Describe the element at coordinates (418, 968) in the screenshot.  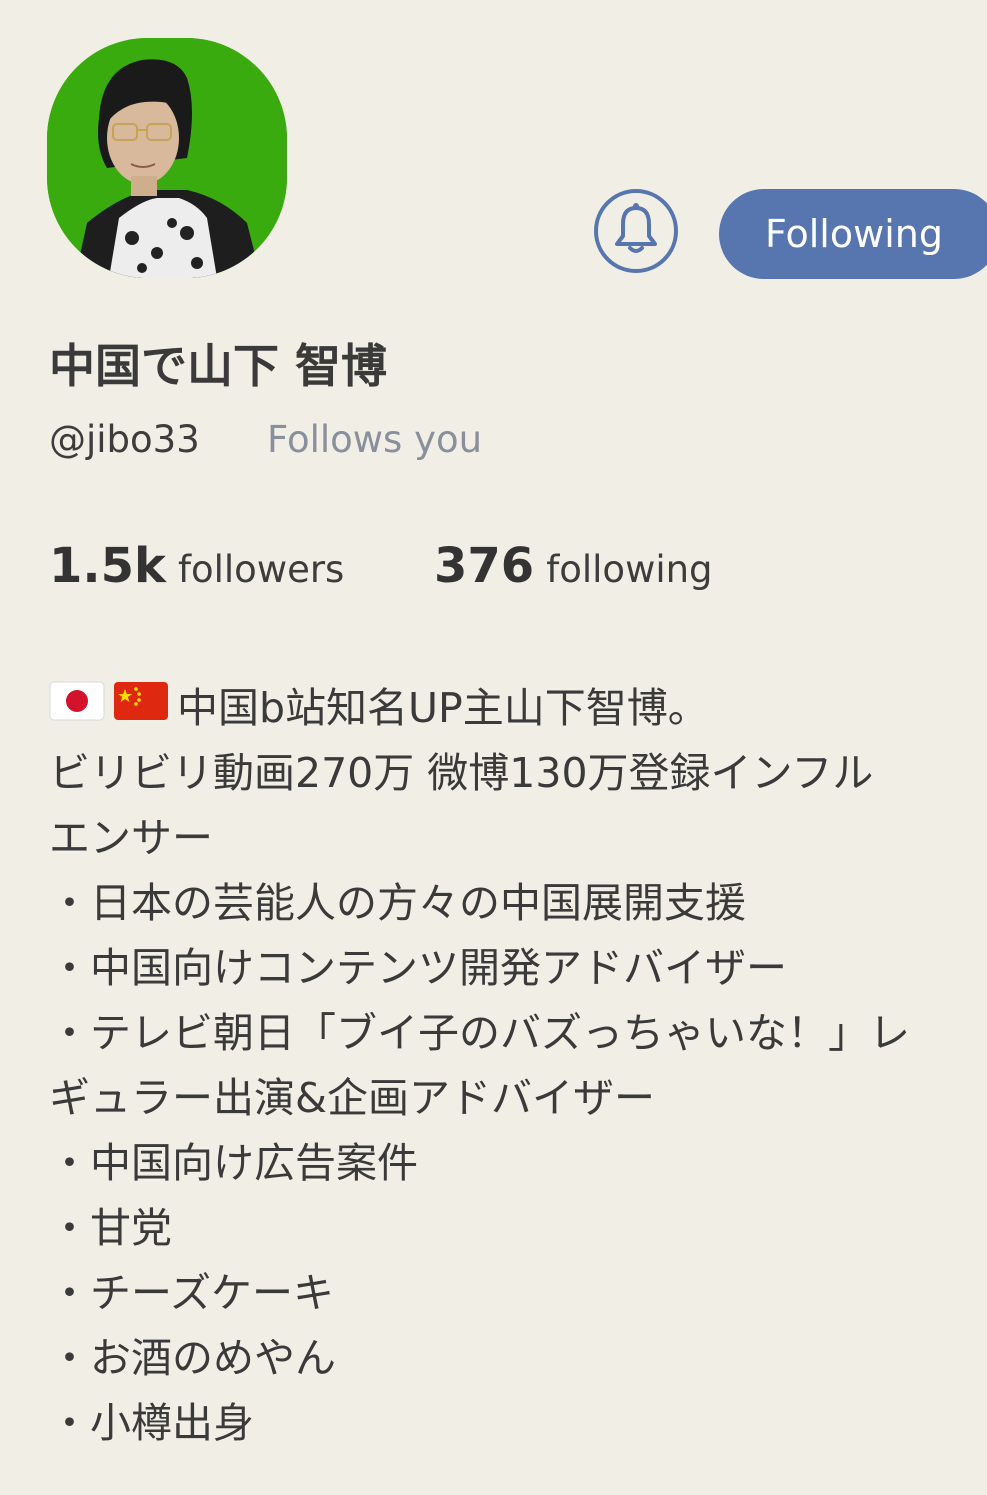
I see `bio-line: ・中国向けコンテンツ開発アドバイザー` at that location.